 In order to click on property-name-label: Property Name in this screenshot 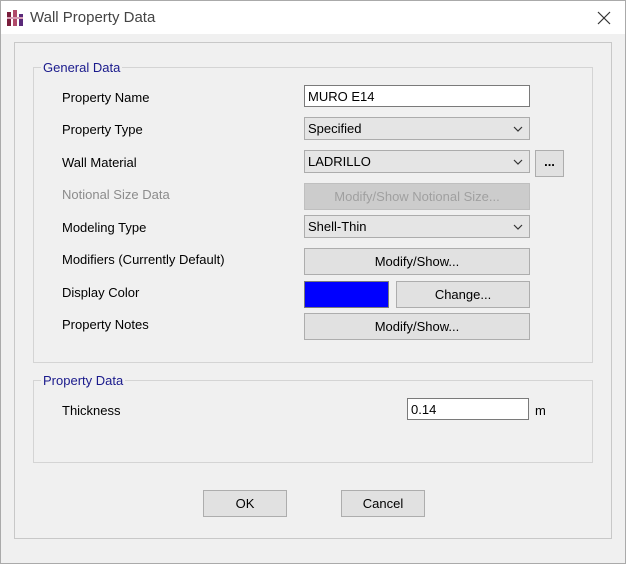, I will do `click(106, 97)`.